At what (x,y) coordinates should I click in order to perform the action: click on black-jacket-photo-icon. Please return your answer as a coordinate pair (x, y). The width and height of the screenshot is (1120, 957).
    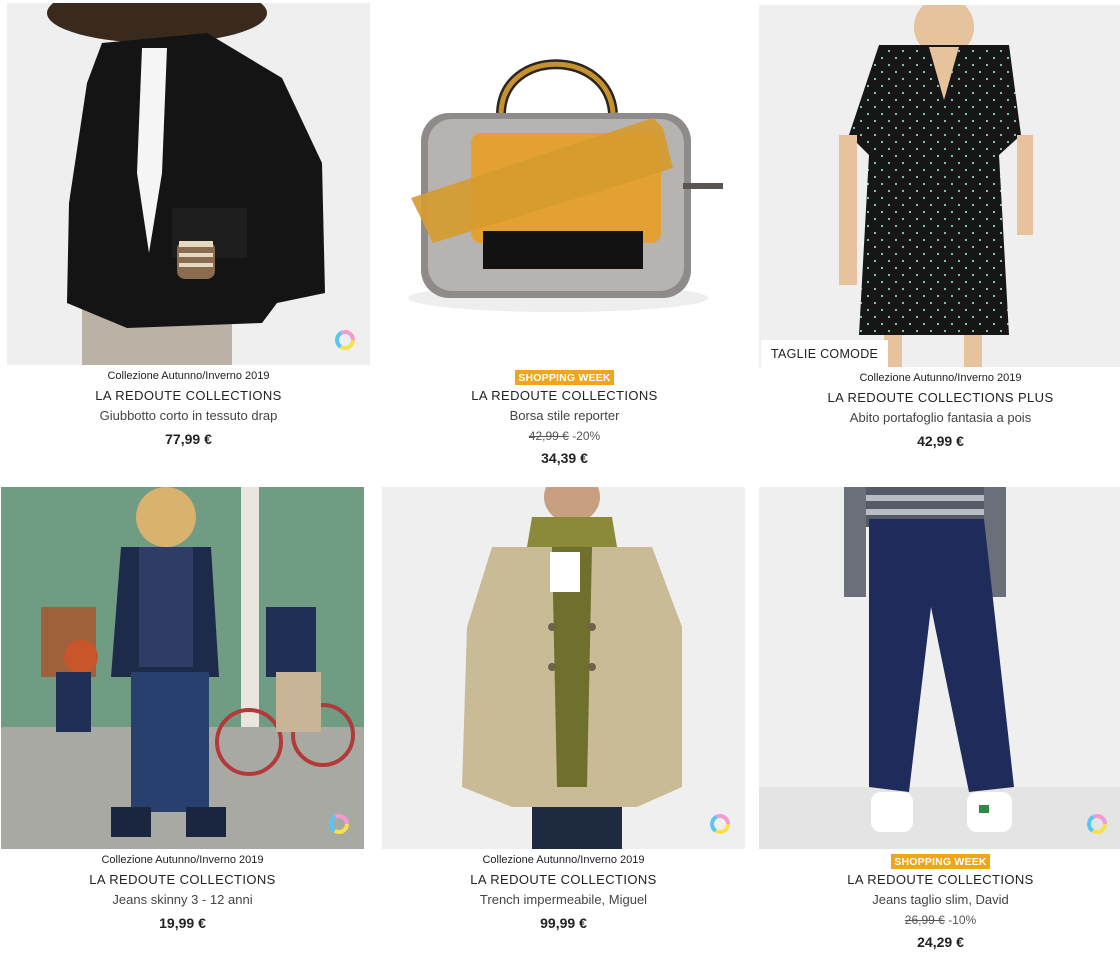
    Looking at the image, I should click on (188, 184).